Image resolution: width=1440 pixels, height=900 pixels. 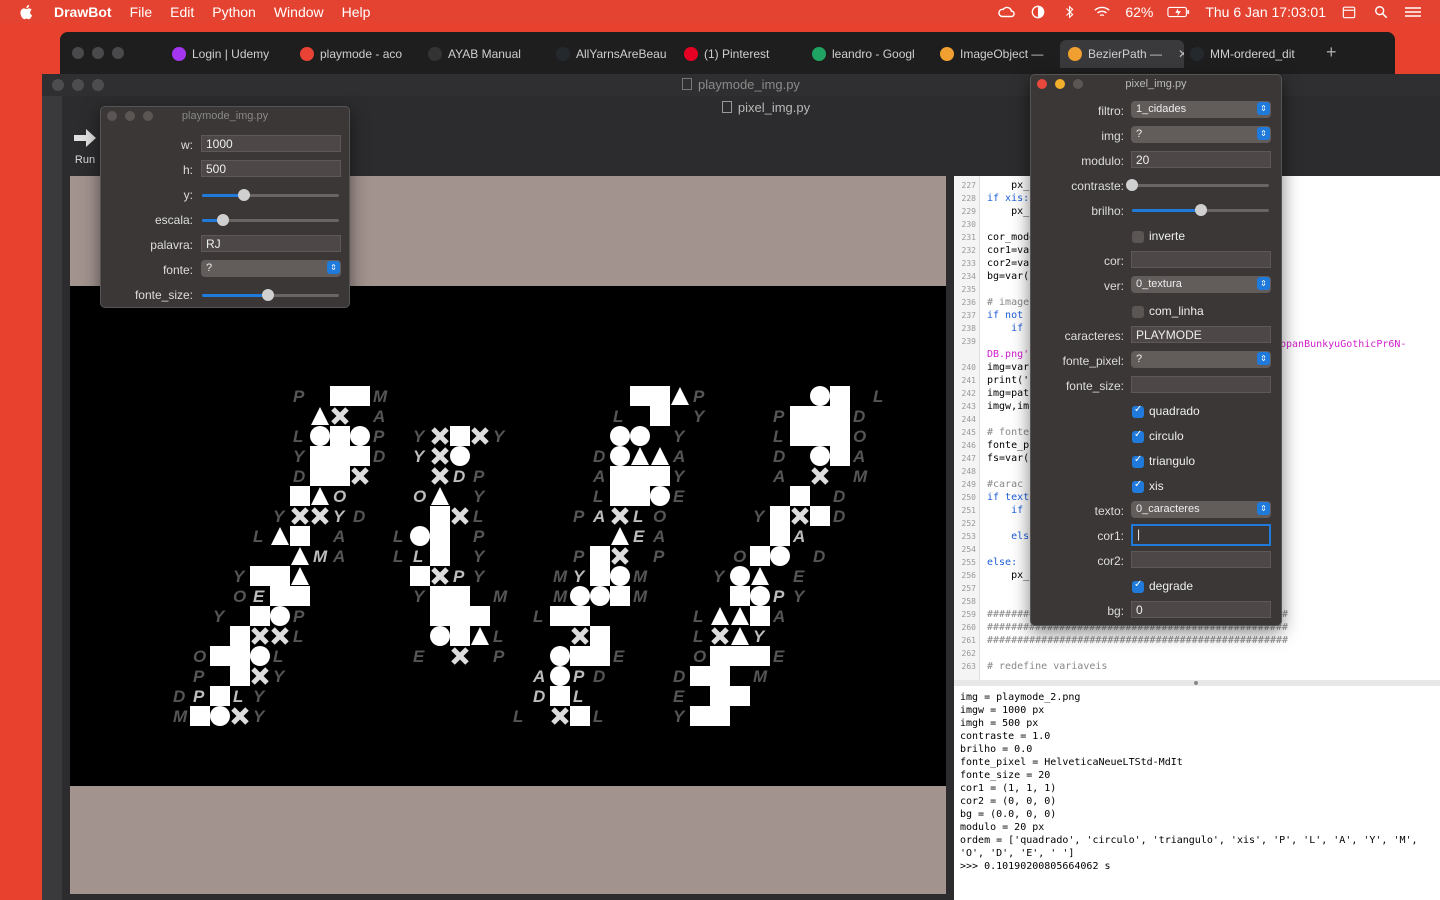 I want to click on circulo-checkbox, so click(x=1138, y=436).